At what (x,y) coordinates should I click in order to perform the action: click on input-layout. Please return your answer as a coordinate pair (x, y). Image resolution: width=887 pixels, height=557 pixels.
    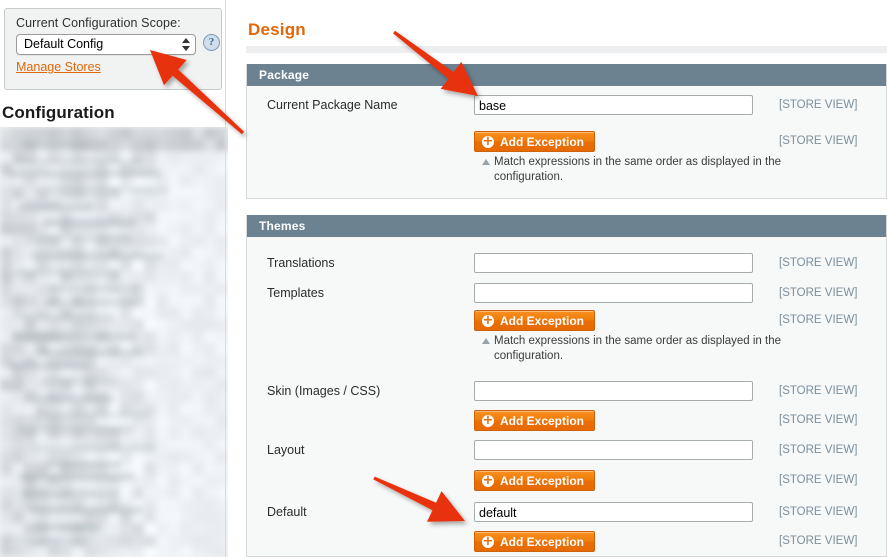
    Looking at the image, I should click on (613, 450).